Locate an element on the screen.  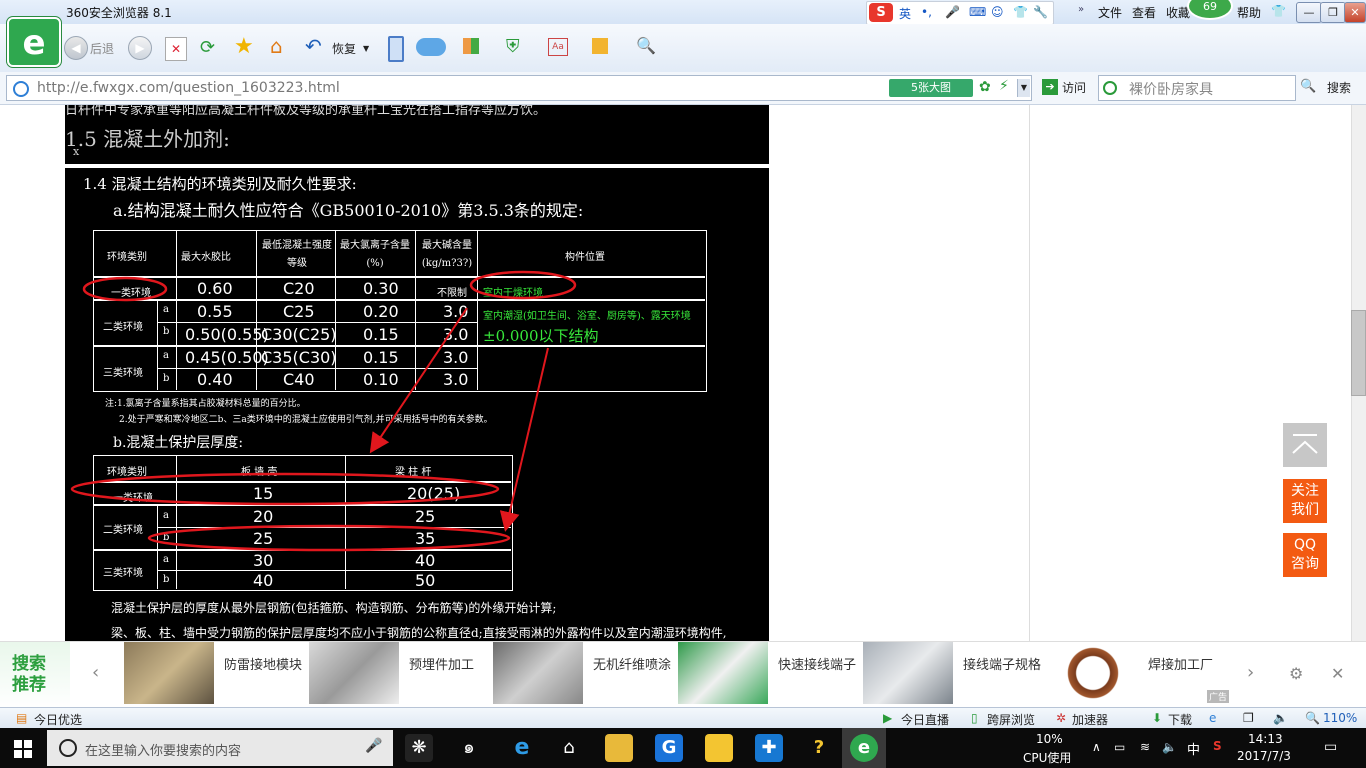
sogou-tray-icon: S is located at coordinates (1217, 746).